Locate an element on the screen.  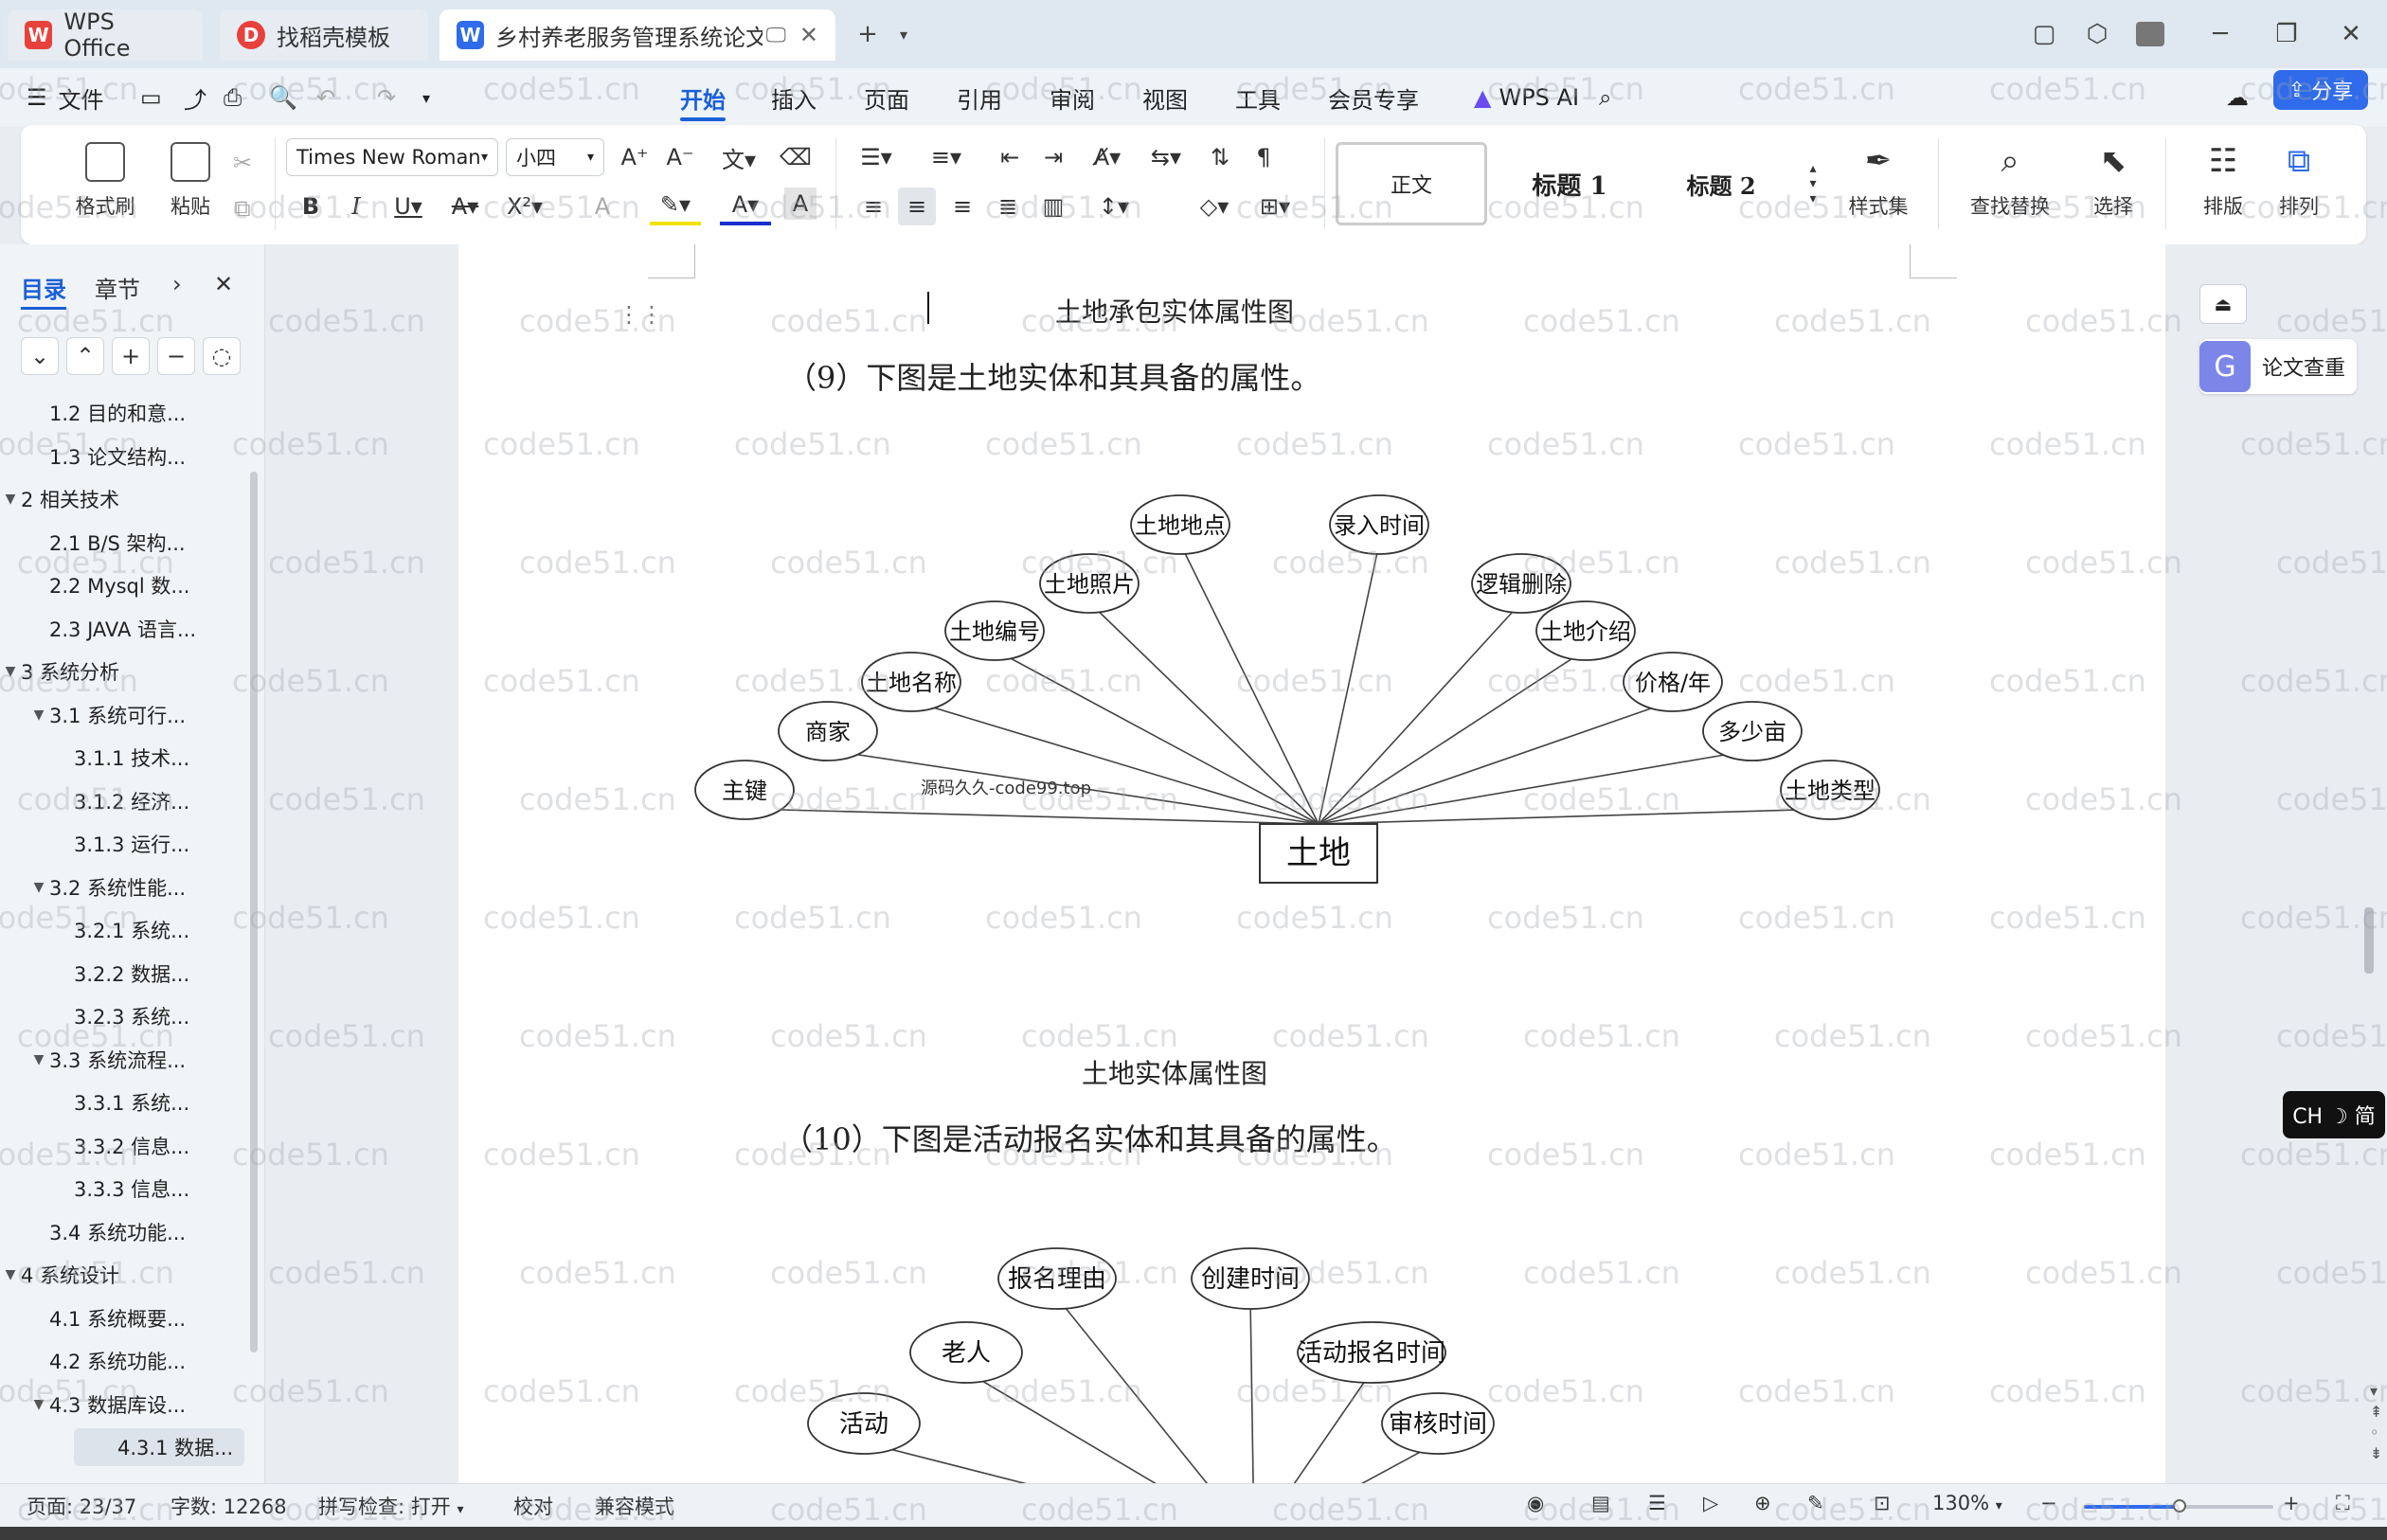
tab-list-dropdown-icon: ▾ is located at coordinates (903, 34).